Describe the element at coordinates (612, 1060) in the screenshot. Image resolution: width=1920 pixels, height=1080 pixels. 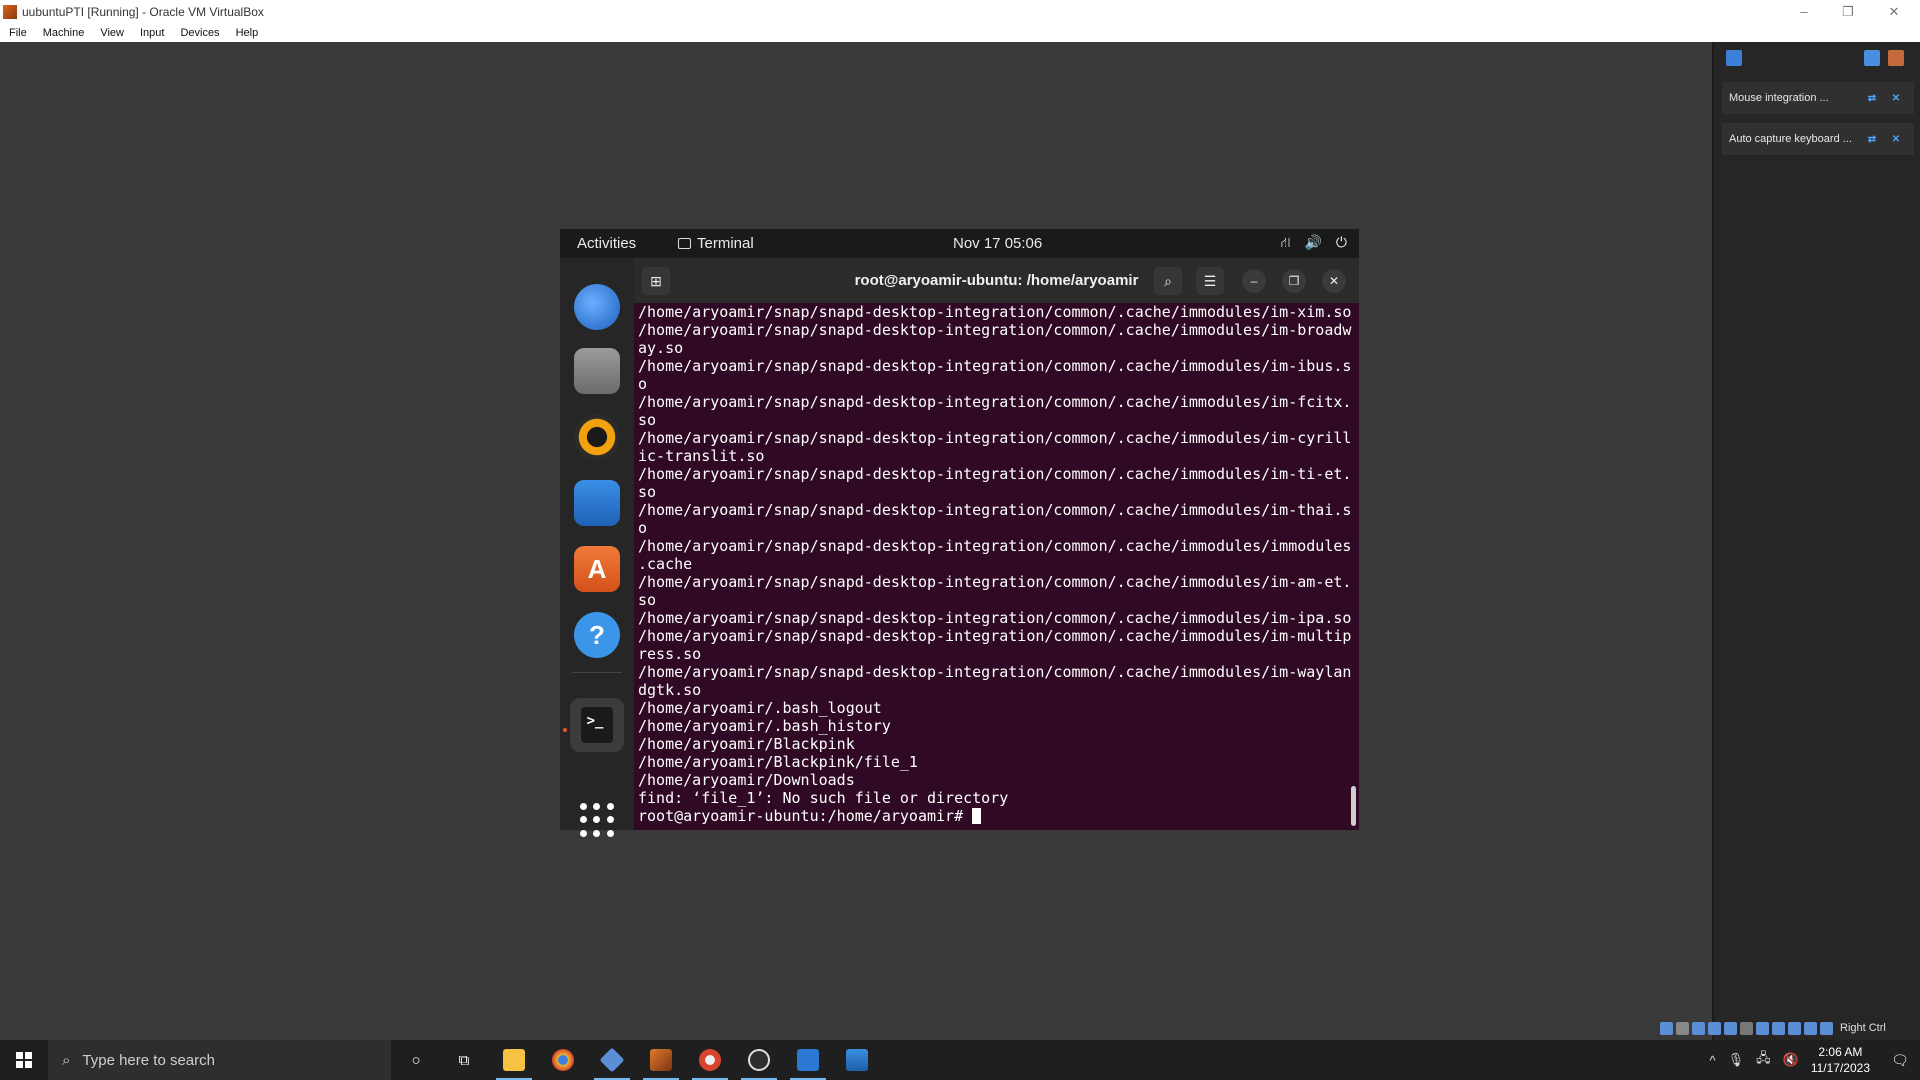
I see `virtualbox-taskbar-icon` at that location.